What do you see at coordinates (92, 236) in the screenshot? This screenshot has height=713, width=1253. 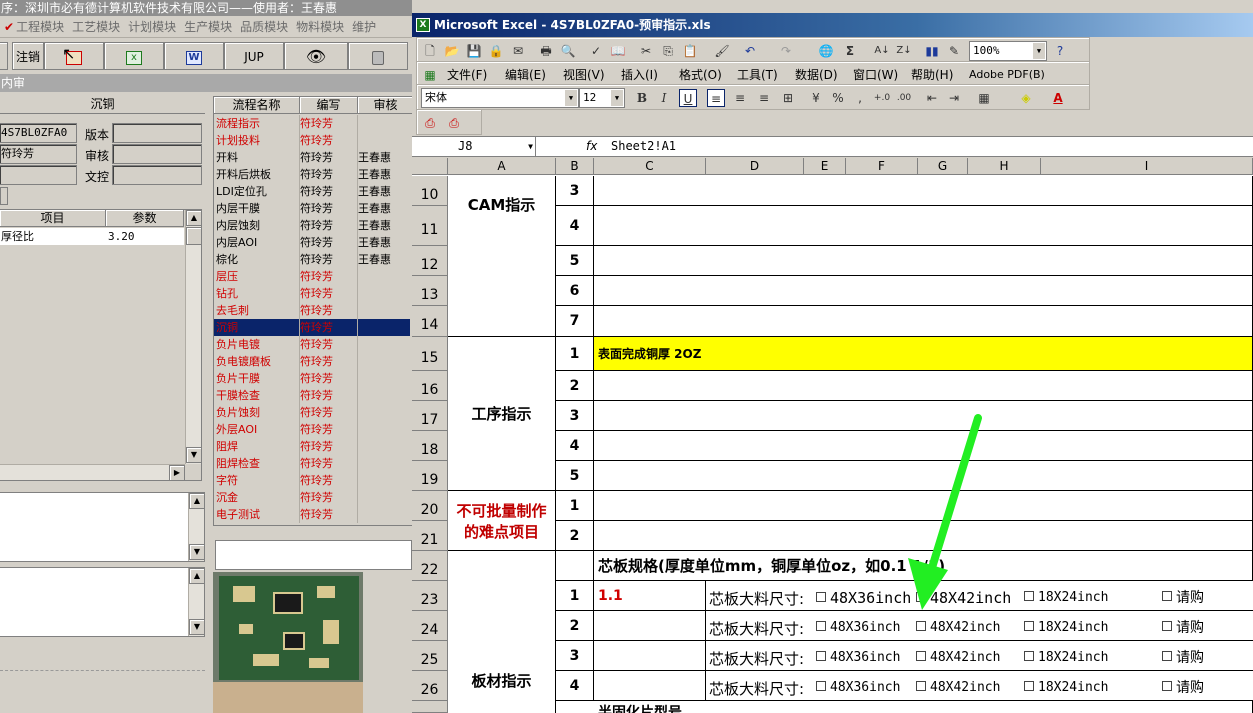 I see `table-row: 厚径比 3.20` at bounding box center [92, 236].